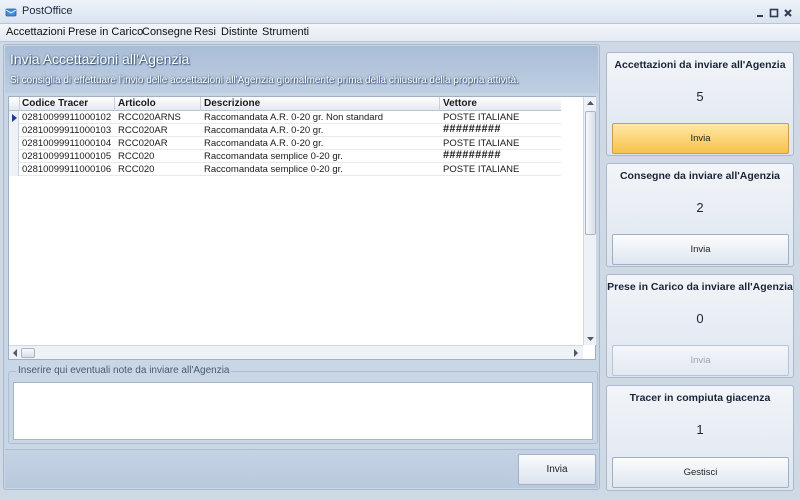 The image size is (800, 500). I want to click on card-compiuta-giacenza: Tracer in compiuta giacenza 1 Gestisci, so click(700, 438).